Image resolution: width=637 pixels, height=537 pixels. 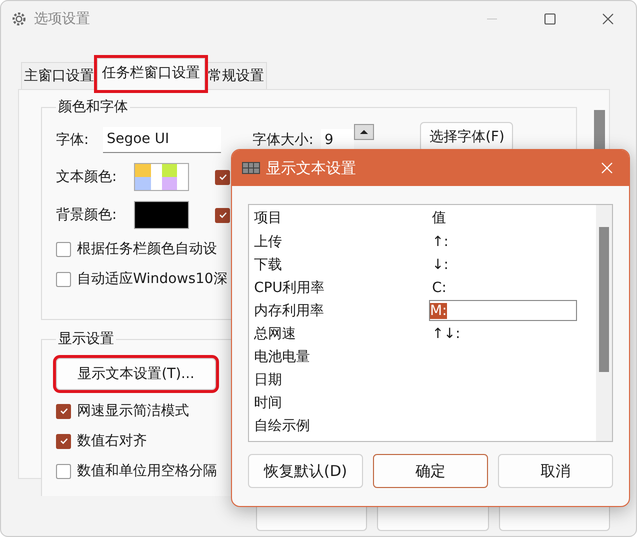 What do you see at coordinates (446, 334) in the screenshot?
I see `list-cell: ↑↓:` at bounding box center [446, 334].